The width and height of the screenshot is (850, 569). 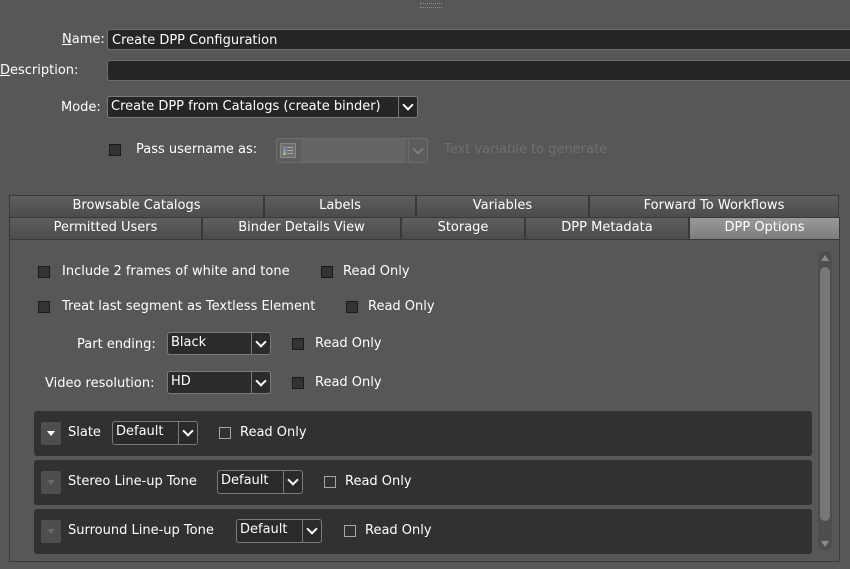 What do you see at coordinates (423, 433) in the screenshot?
I see `slate-section: Slate Default Read Only` at bounding box center [423, 433].